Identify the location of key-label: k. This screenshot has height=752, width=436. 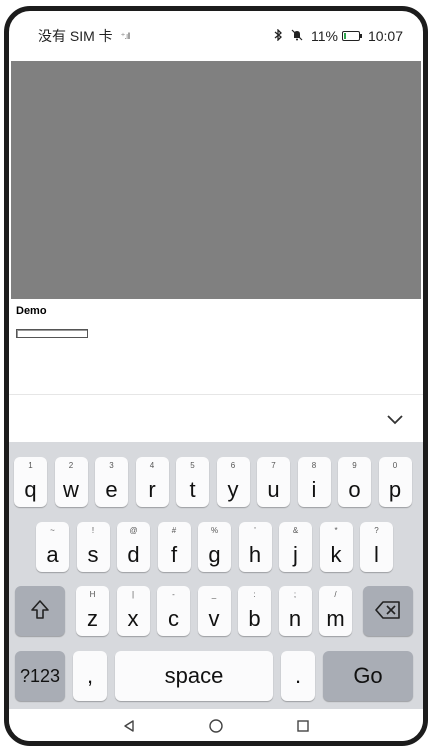
(336, 554).